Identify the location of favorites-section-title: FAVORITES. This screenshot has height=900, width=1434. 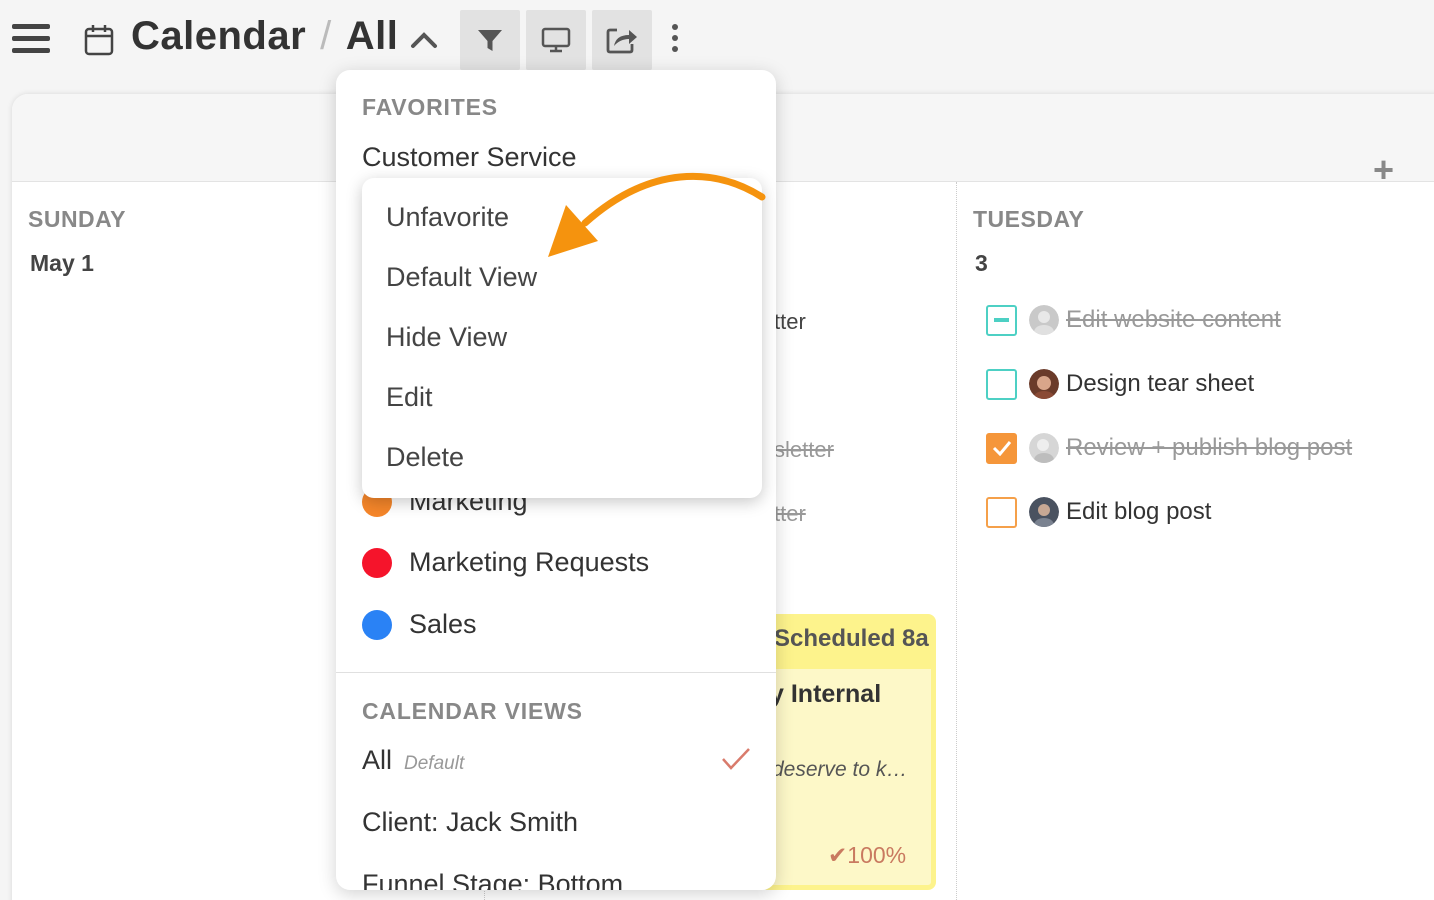
(430, 107).